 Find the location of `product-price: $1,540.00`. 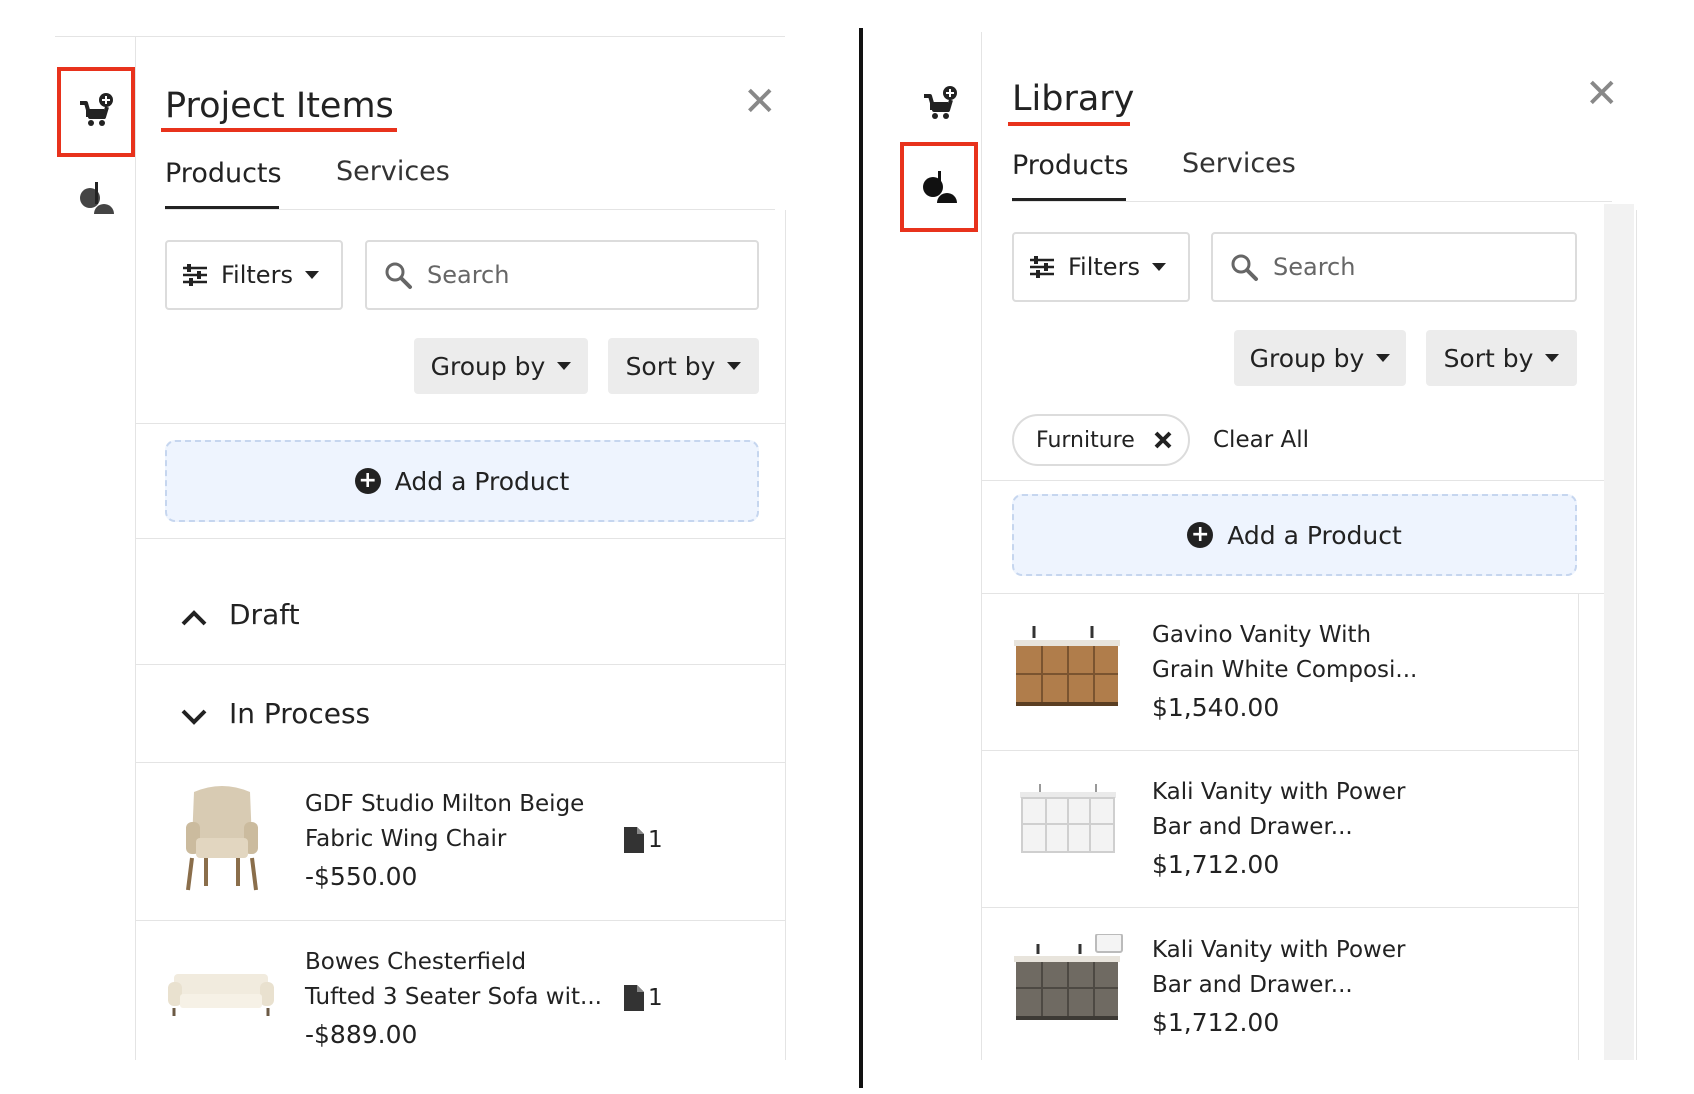

product-price: $1,540.00 is located at coordinates (1216, 707).